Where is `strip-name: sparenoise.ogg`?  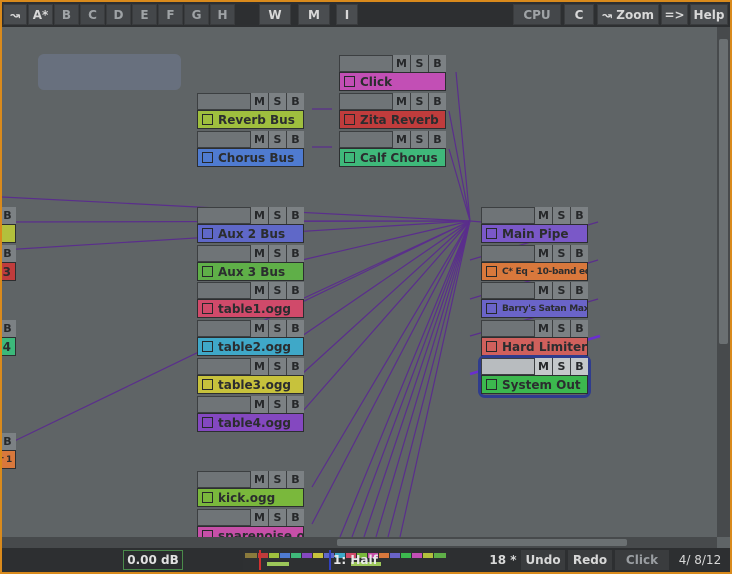 strip-name: sparenoise.ogg is located at coordinates (250, 531).